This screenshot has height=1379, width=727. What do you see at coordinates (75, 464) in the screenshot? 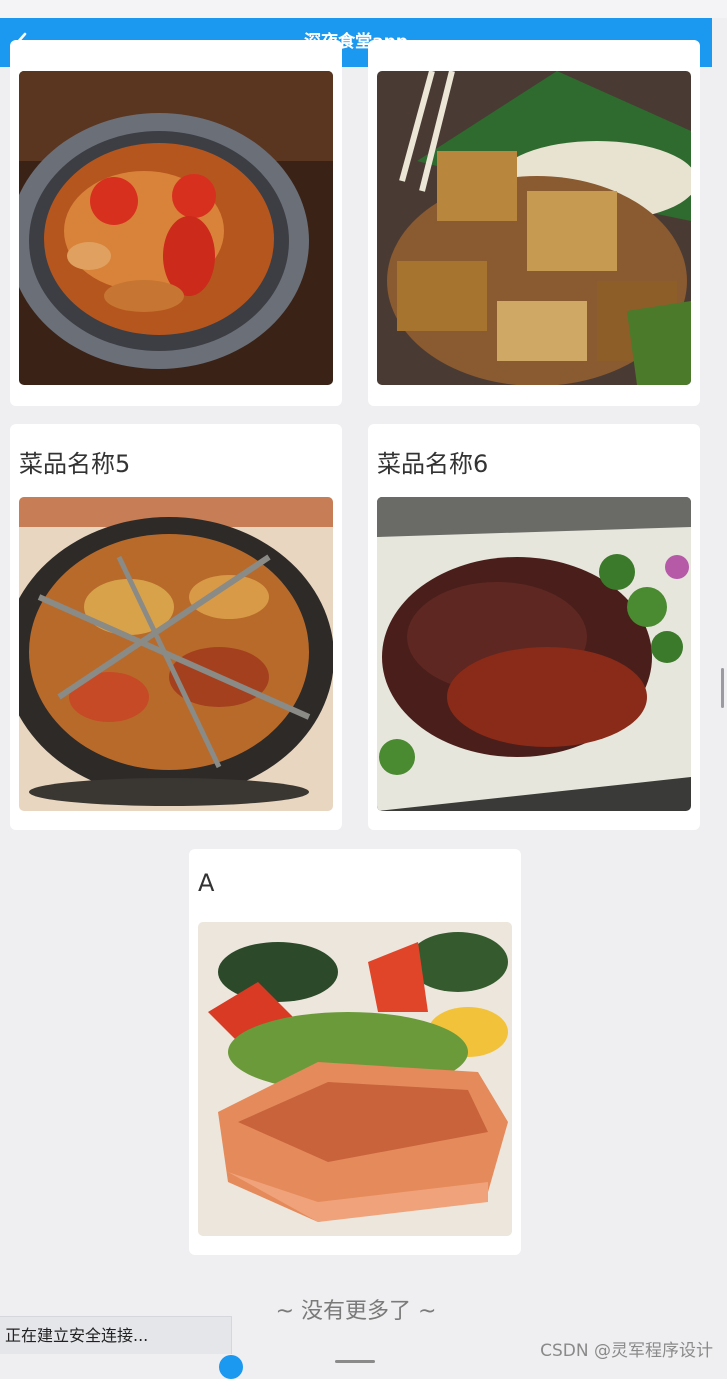
I see `dish-name: 菜品名称5` at bounding box center [75, 464].